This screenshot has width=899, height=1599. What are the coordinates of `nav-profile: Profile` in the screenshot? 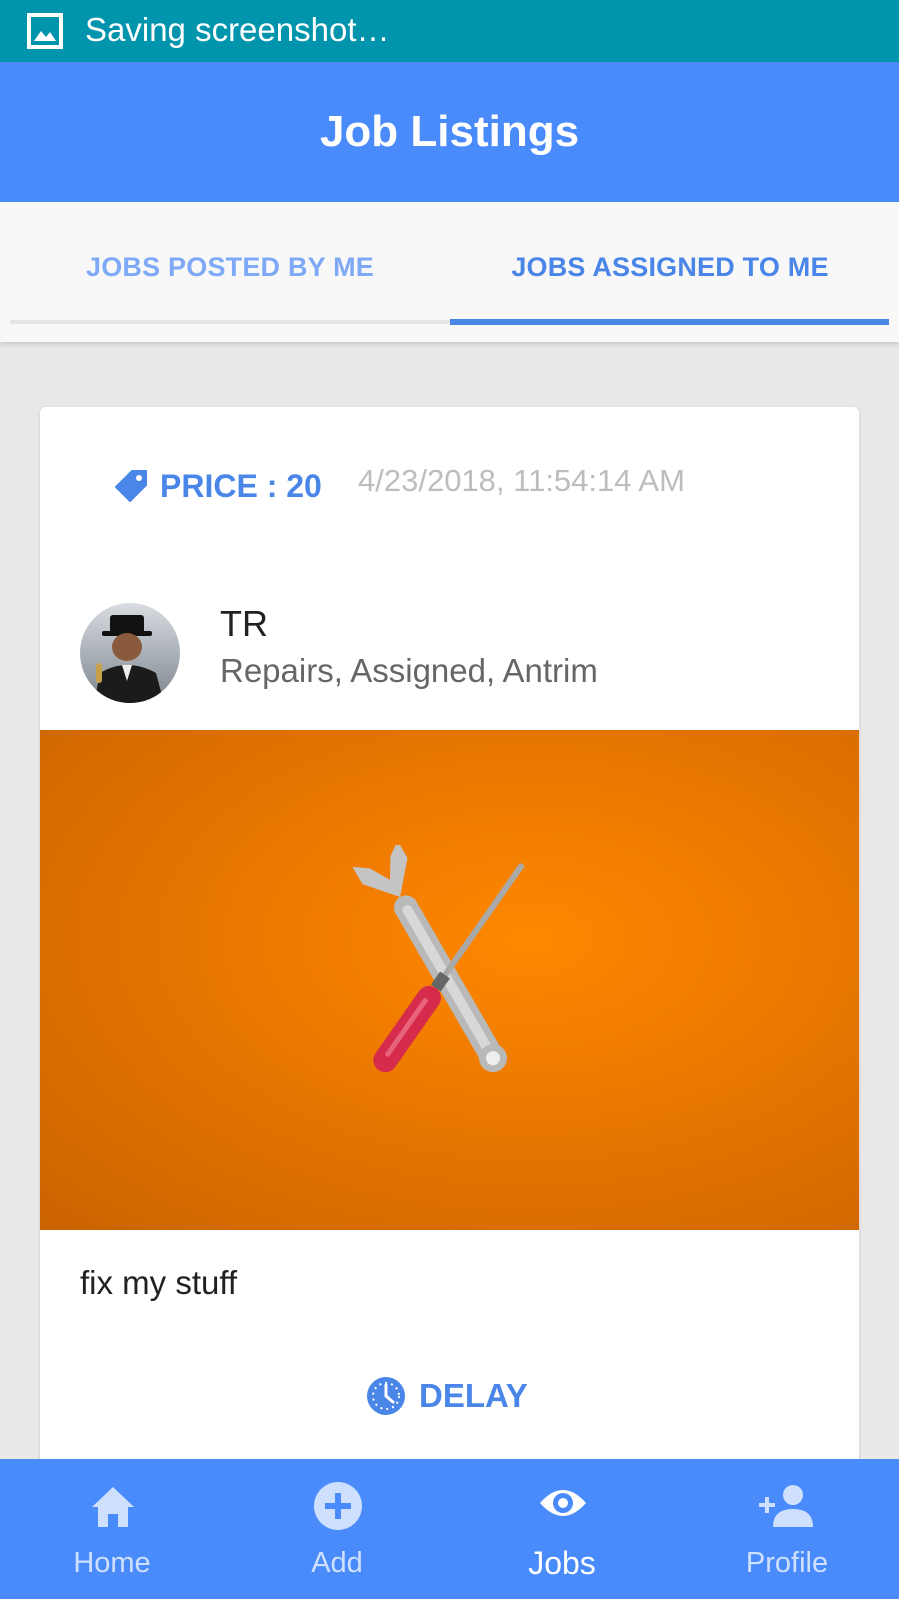 It's located at (787, 1529).